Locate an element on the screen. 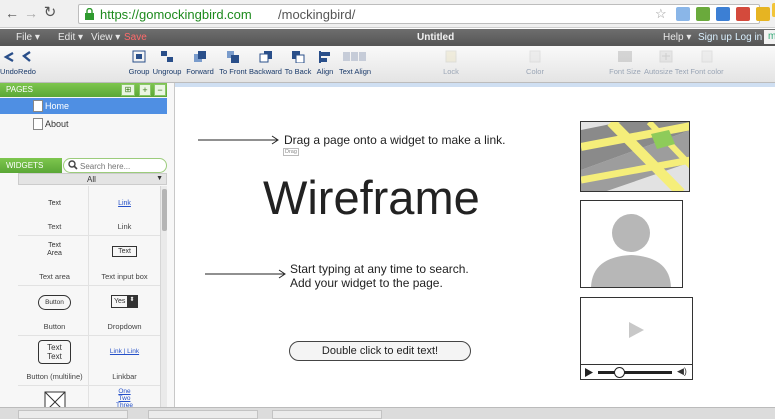 The height and width of the screenshot is (419, 775). align-label: Align is located at coordinates (325, 71).